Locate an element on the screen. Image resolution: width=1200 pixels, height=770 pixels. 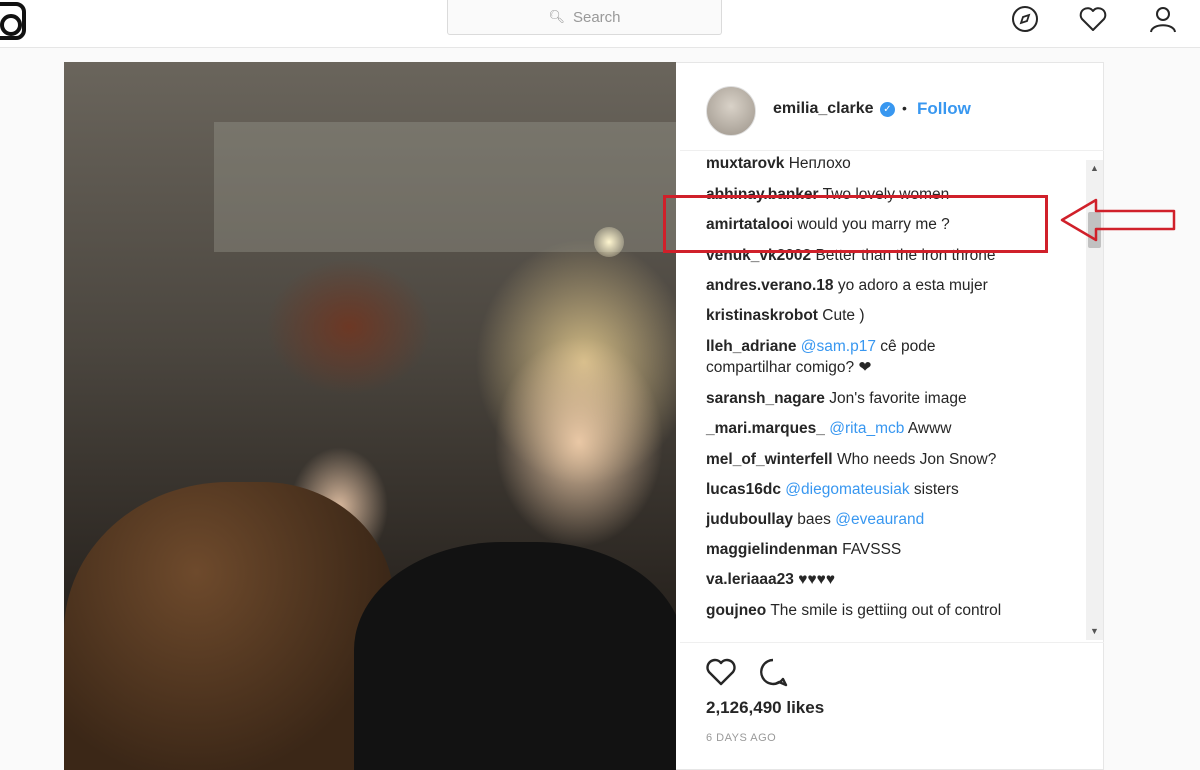
search-input: 🔍︎ Search is located at coordinates (584, 17).